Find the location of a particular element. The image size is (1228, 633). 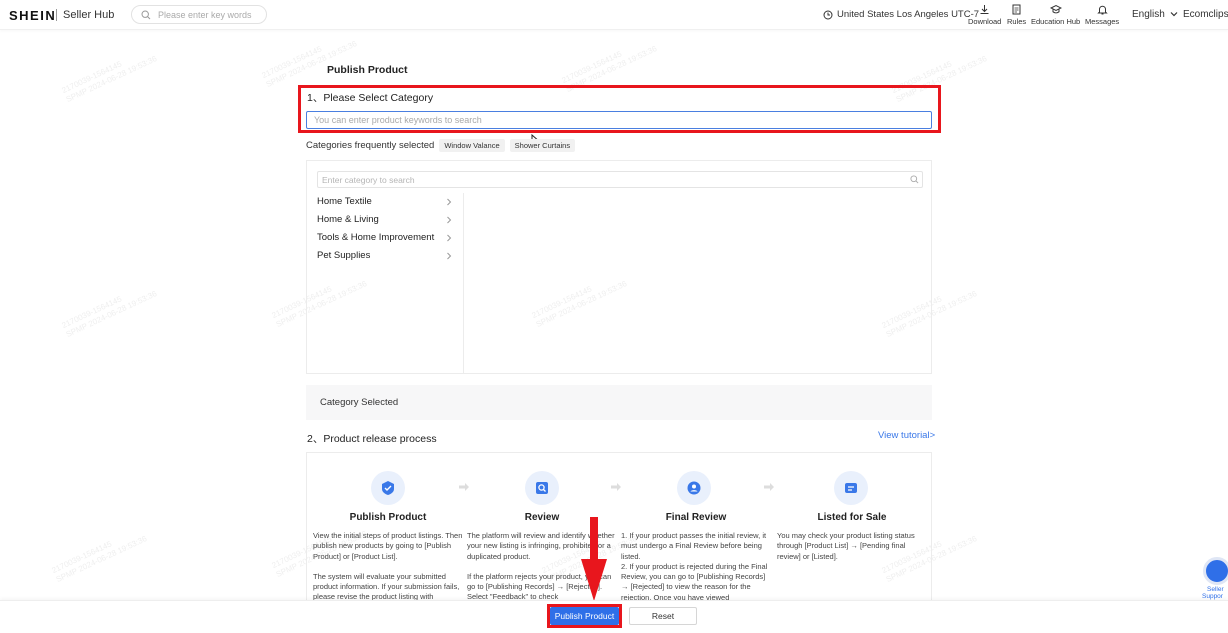

chevron-down-icon is located at coordinates (1174, 14).